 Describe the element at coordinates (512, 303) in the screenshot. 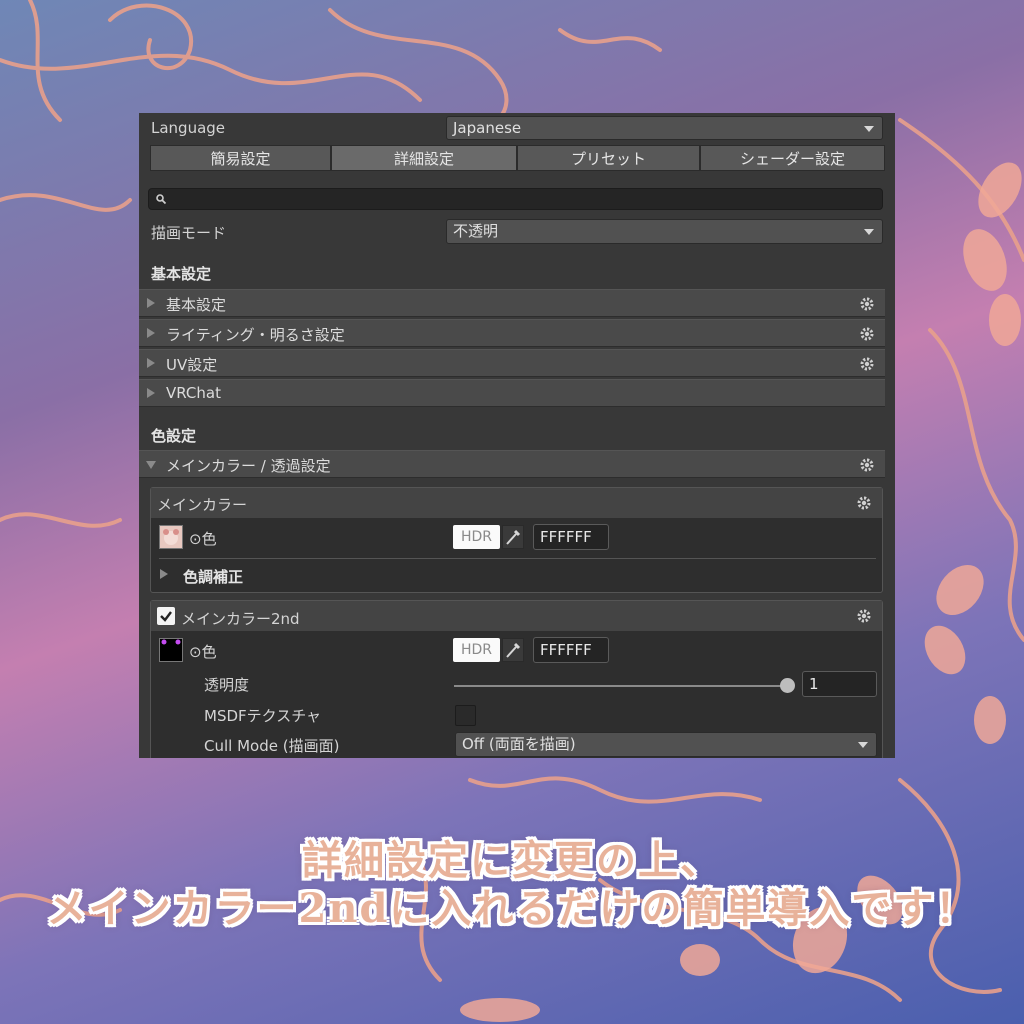

I see `fold-basic-settings: 基本設定` at that location.